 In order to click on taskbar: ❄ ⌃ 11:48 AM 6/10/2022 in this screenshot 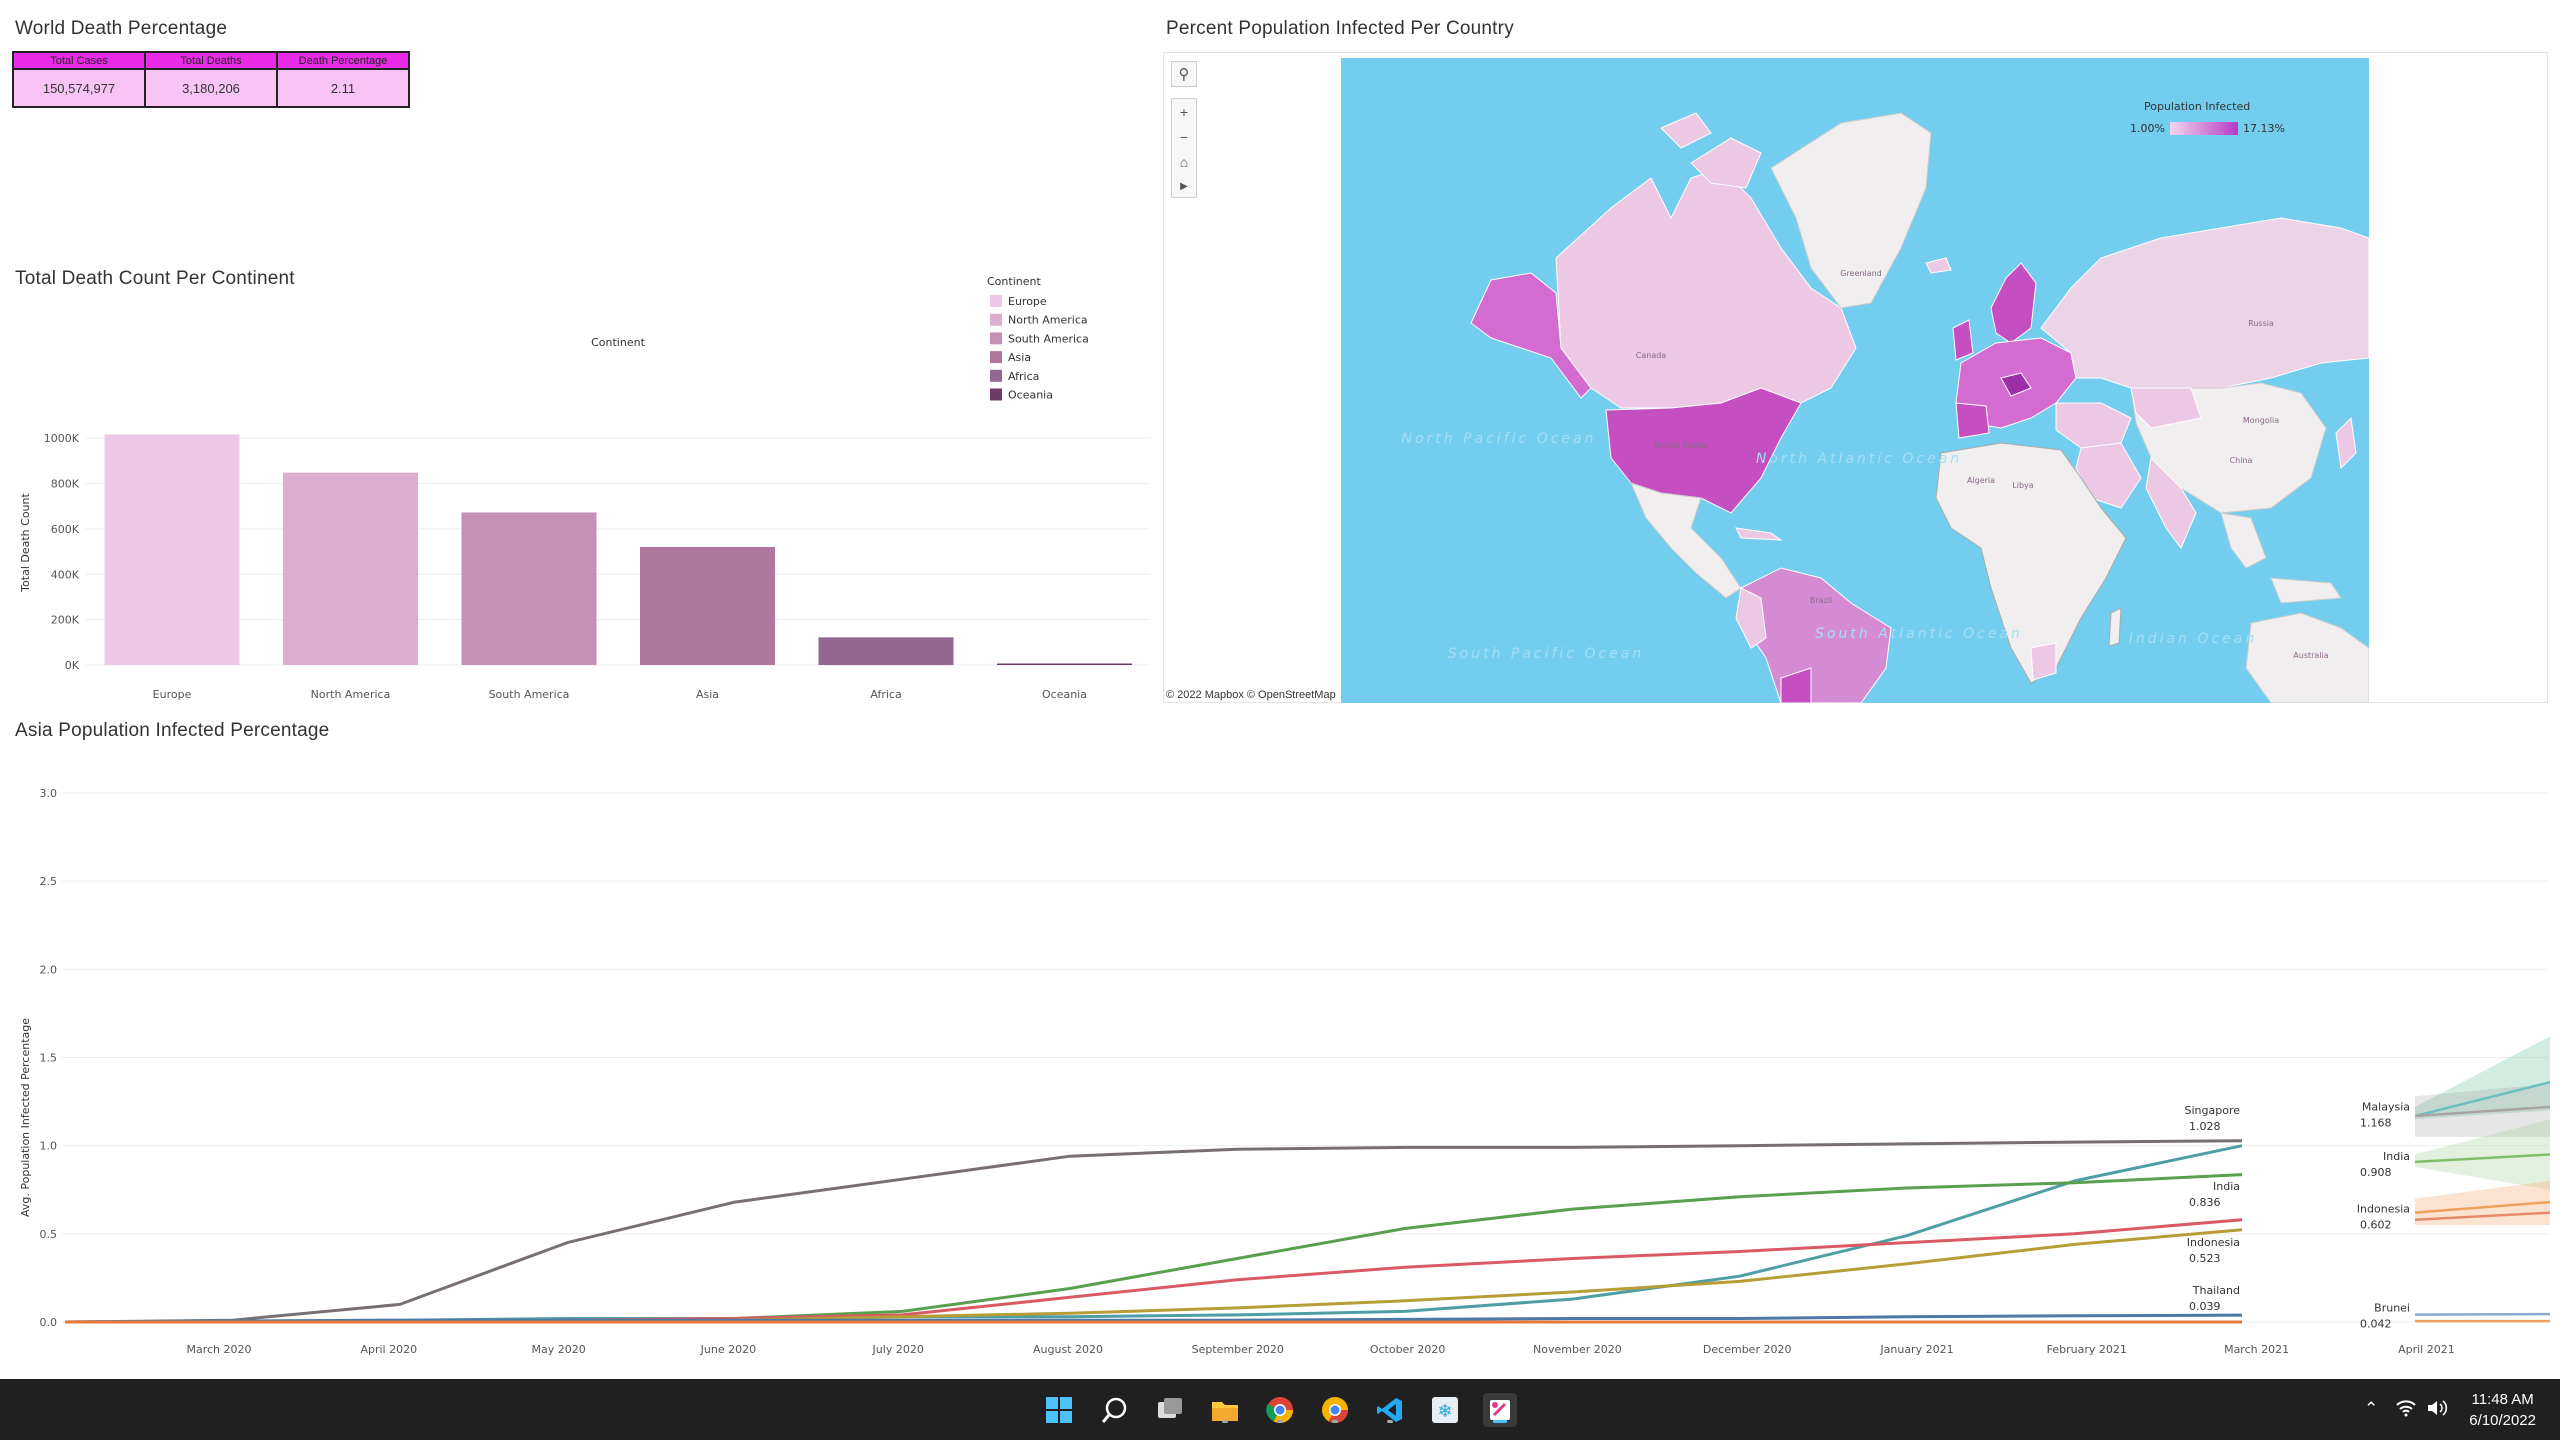, I will do `click(1280, 1409)`.